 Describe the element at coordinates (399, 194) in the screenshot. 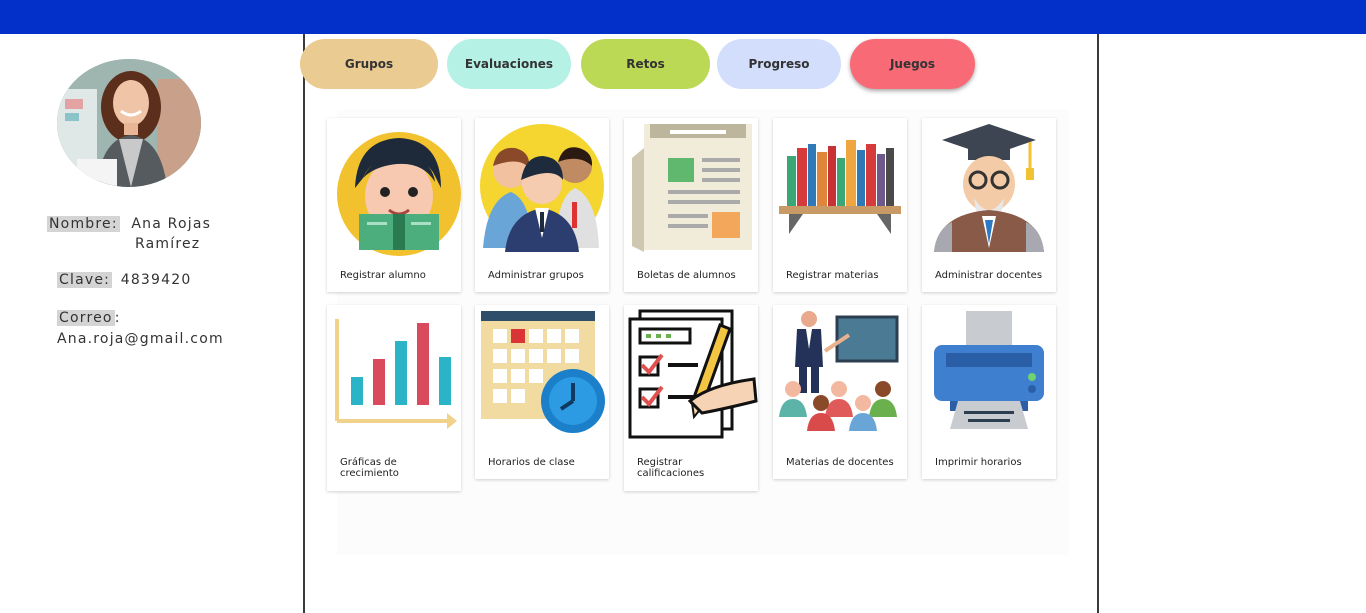

I see `student-icon` at that location.